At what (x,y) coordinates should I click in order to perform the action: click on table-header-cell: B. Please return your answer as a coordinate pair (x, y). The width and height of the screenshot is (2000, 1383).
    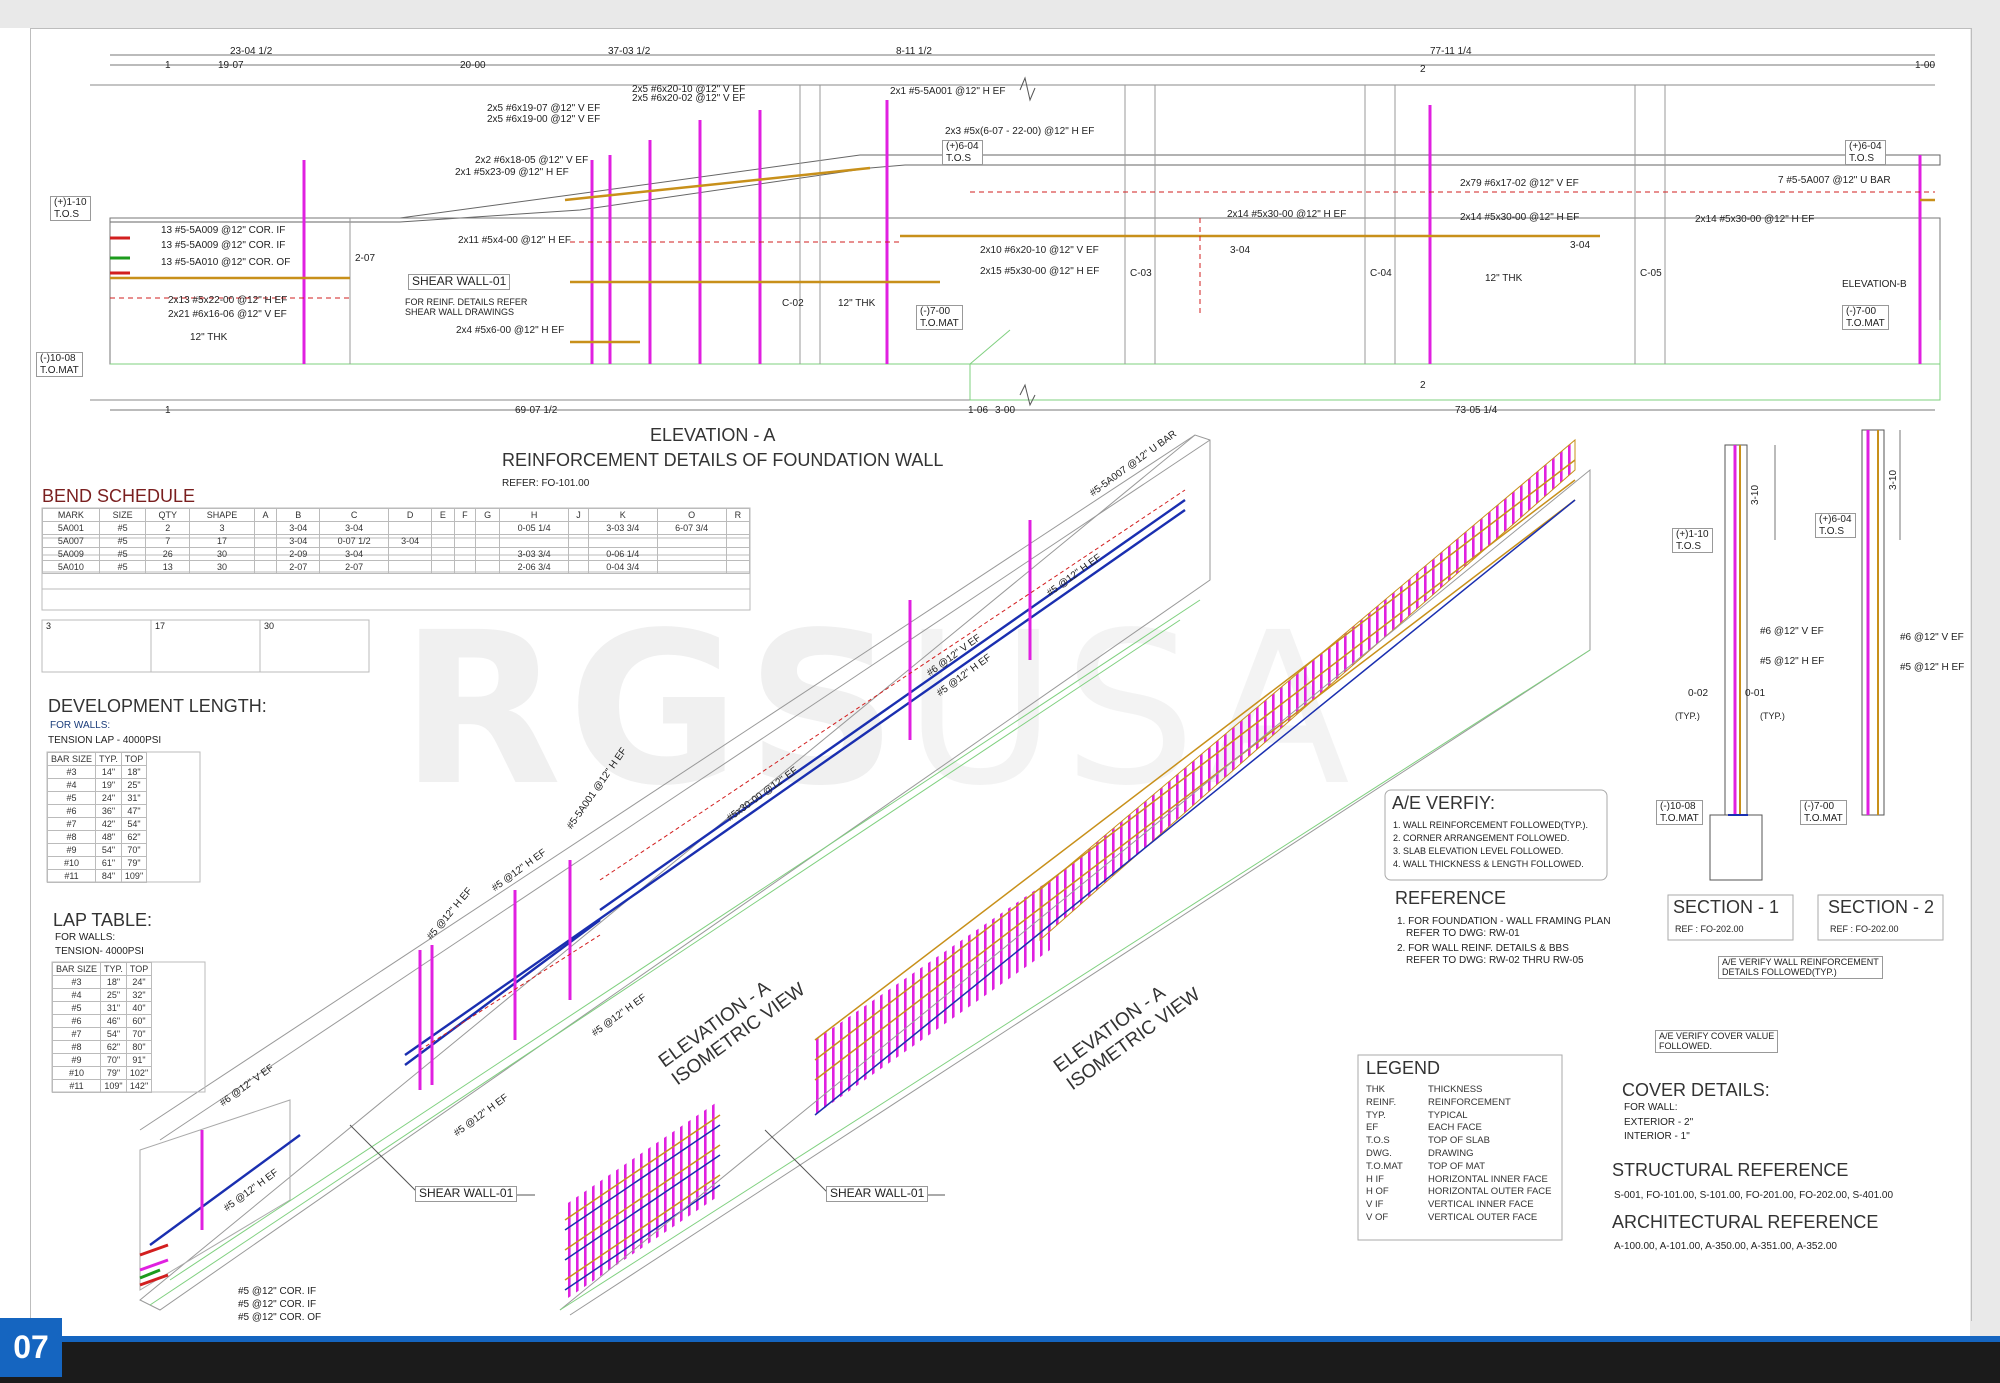
    Looking at the image, I should click on (298, 515).